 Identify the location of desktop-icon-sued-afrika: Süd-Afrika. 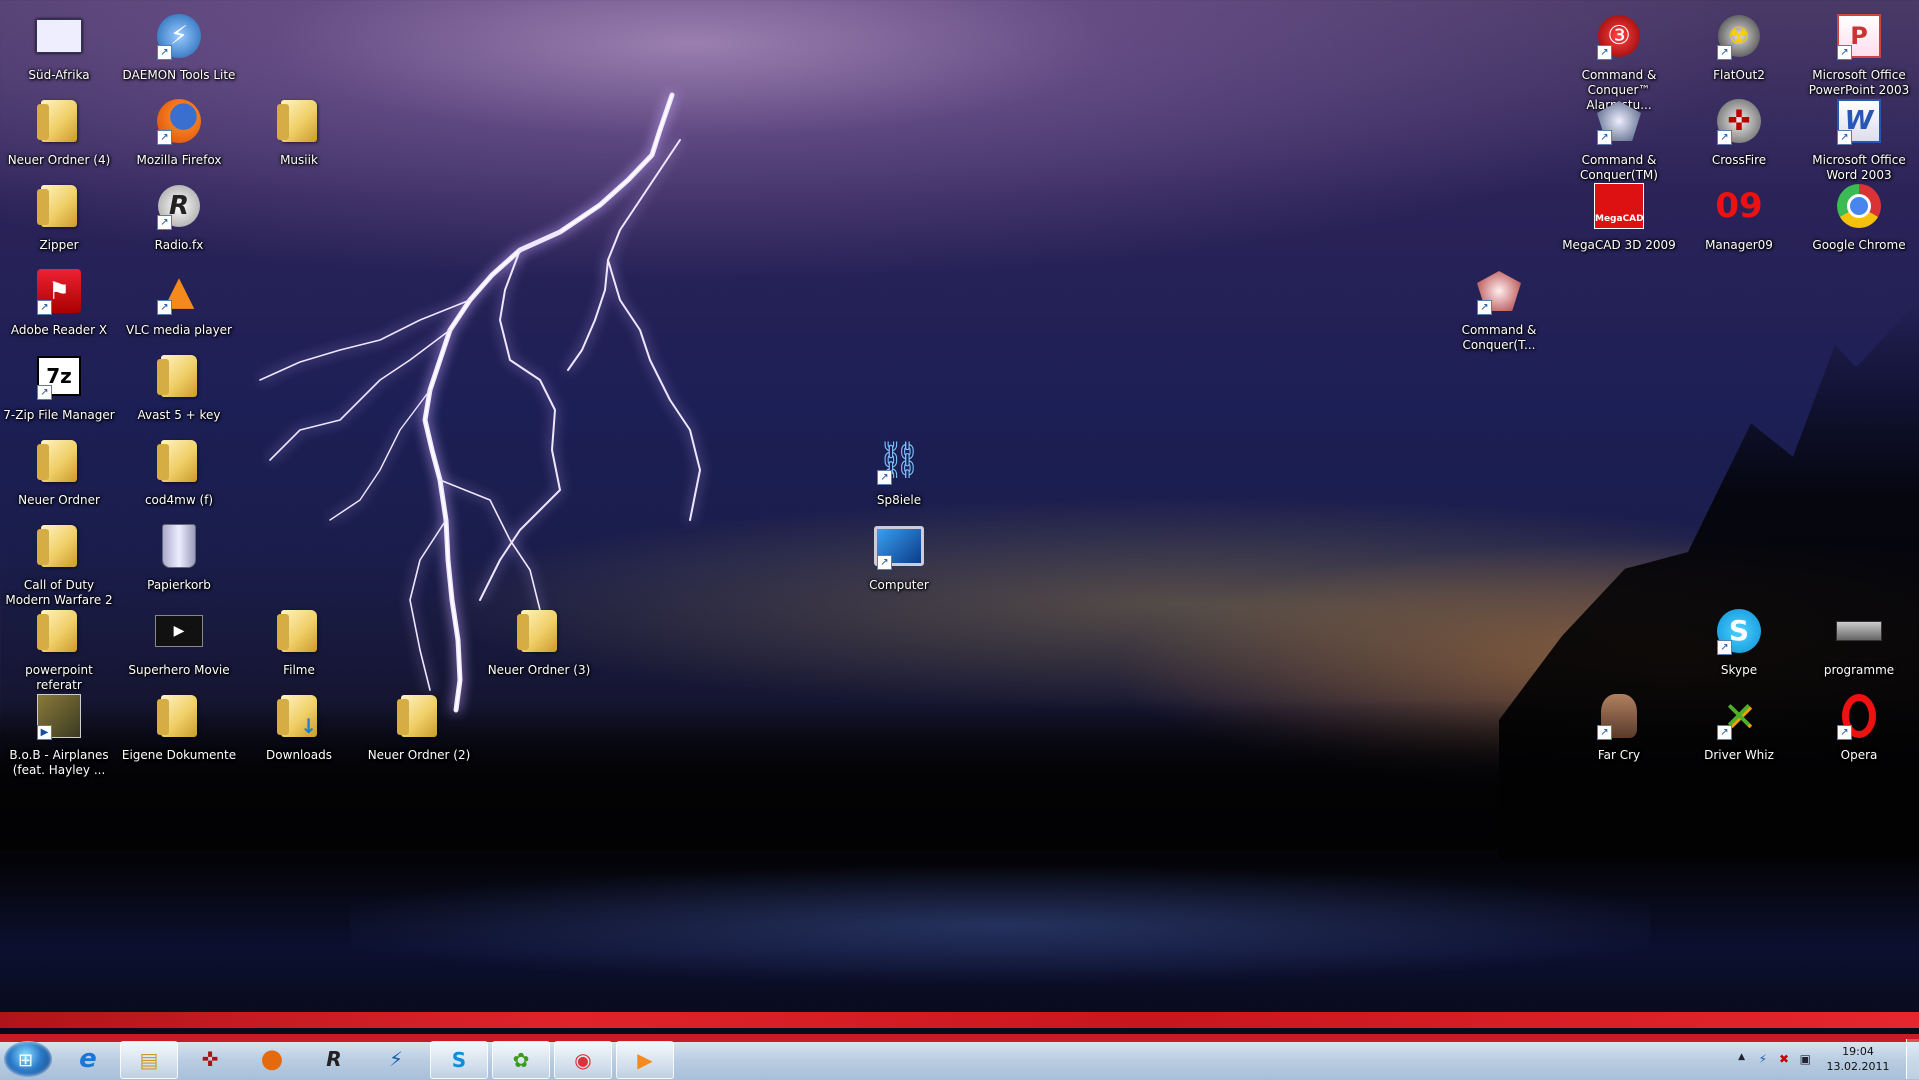
(59, 59).